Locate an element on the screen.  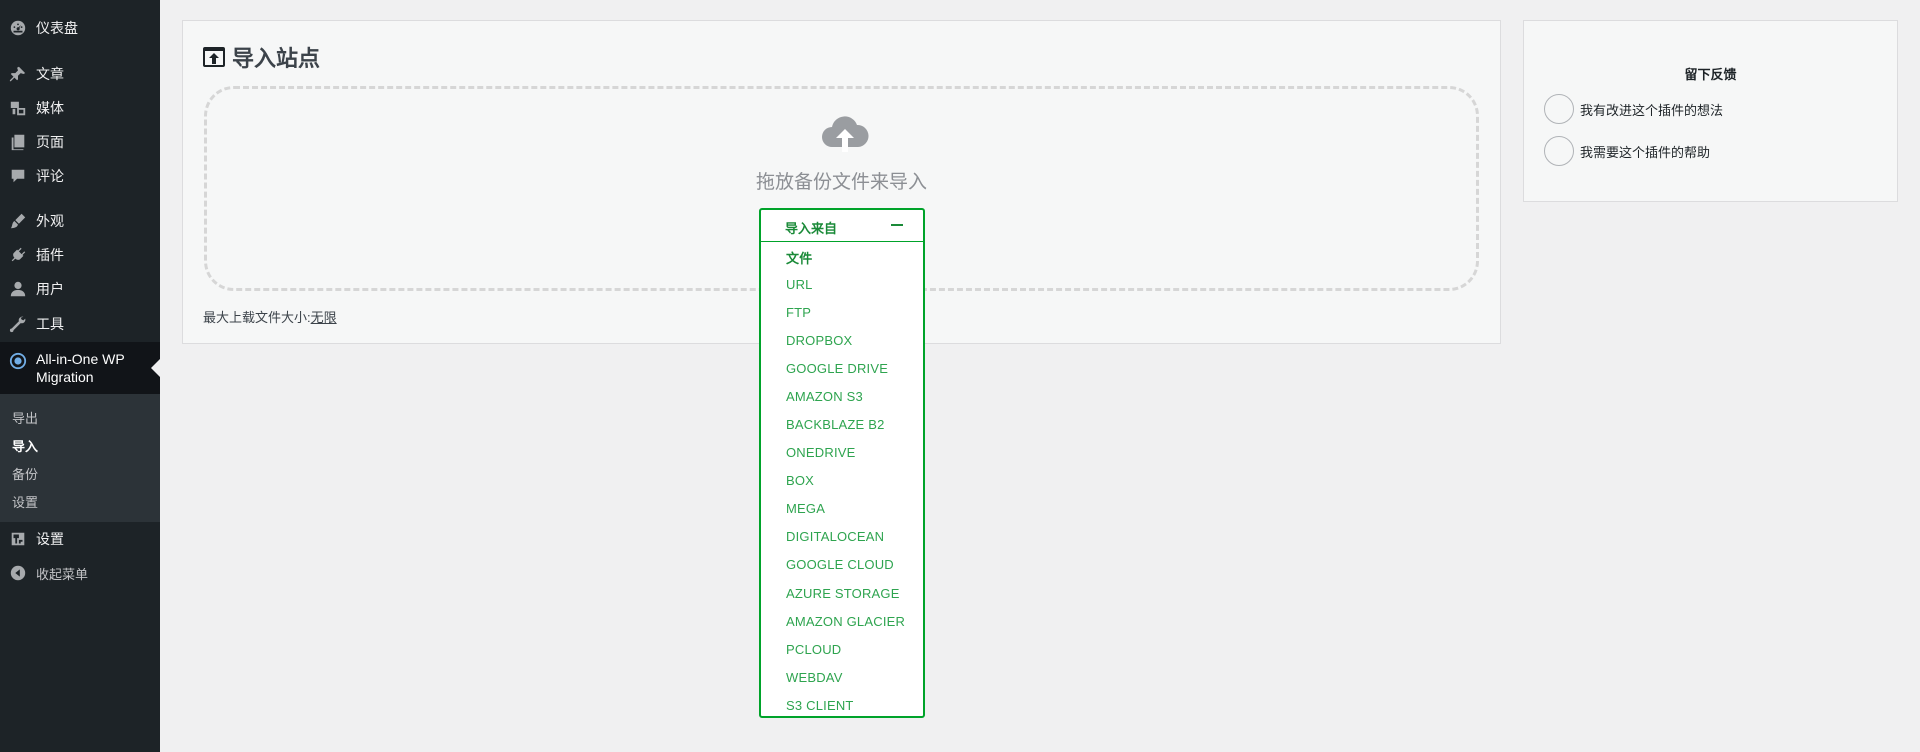
pages-icon is located at coordinates (18, 142).